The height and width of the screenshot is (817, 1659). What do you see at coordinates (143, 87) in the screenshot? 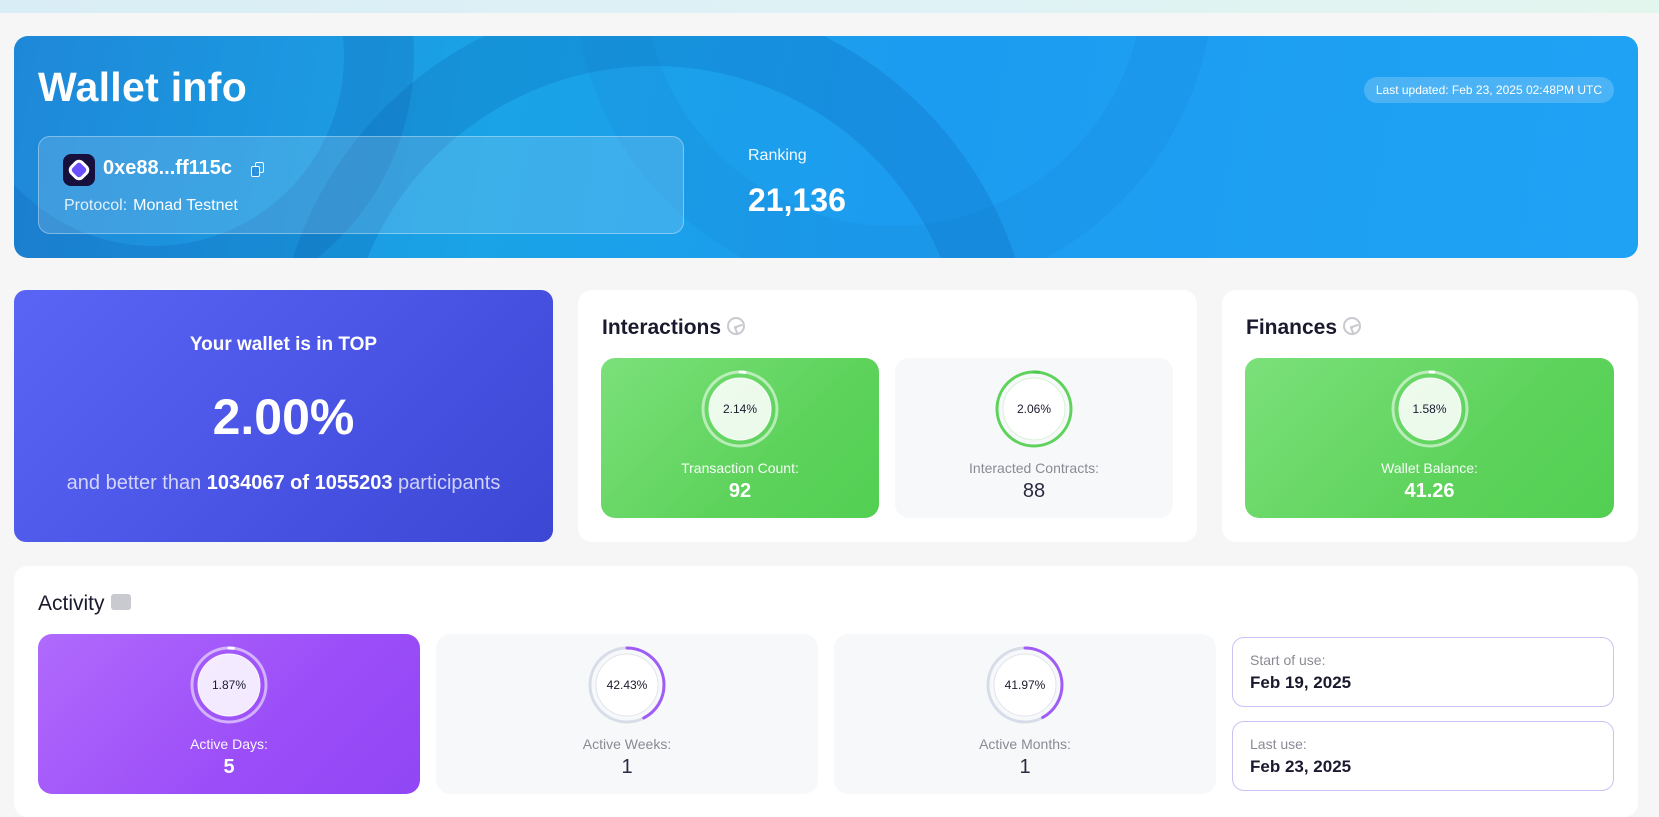
I see `page-title: Wallet info` at bounding box center [143, 87].